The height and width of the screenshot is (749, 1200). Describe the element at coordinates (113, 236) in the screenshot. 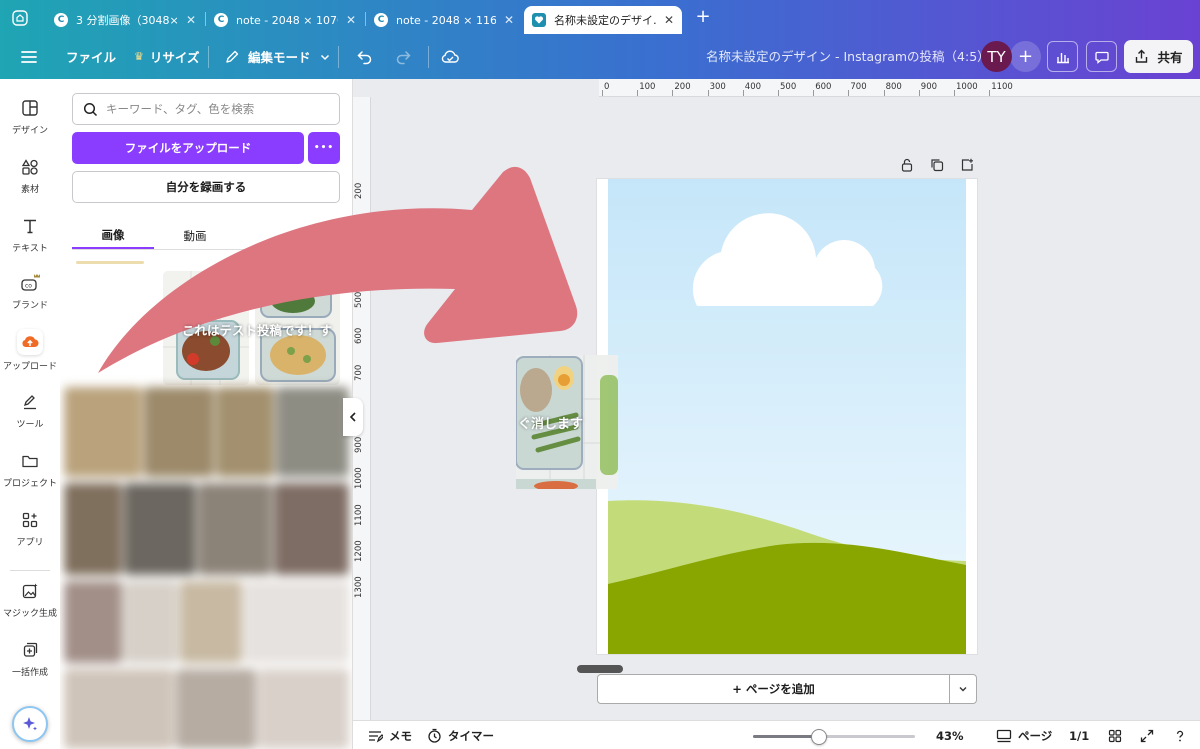

I see `tab-images: 画像` at that location.